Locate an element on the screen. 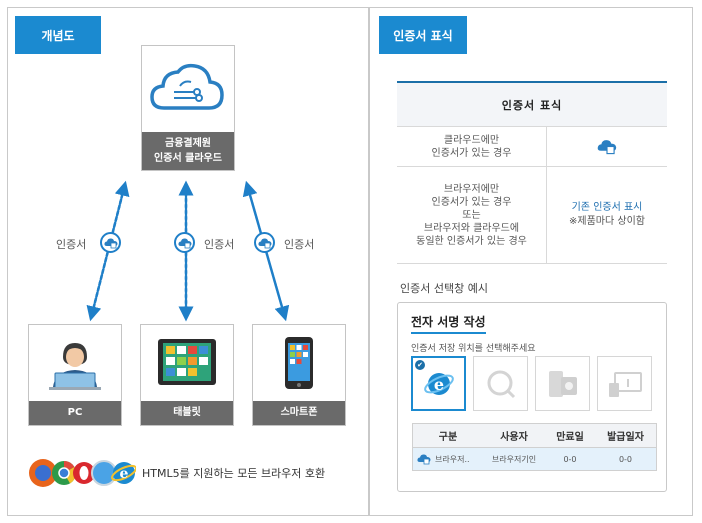  phone-storage-icon is located at coordinates (562, 383).